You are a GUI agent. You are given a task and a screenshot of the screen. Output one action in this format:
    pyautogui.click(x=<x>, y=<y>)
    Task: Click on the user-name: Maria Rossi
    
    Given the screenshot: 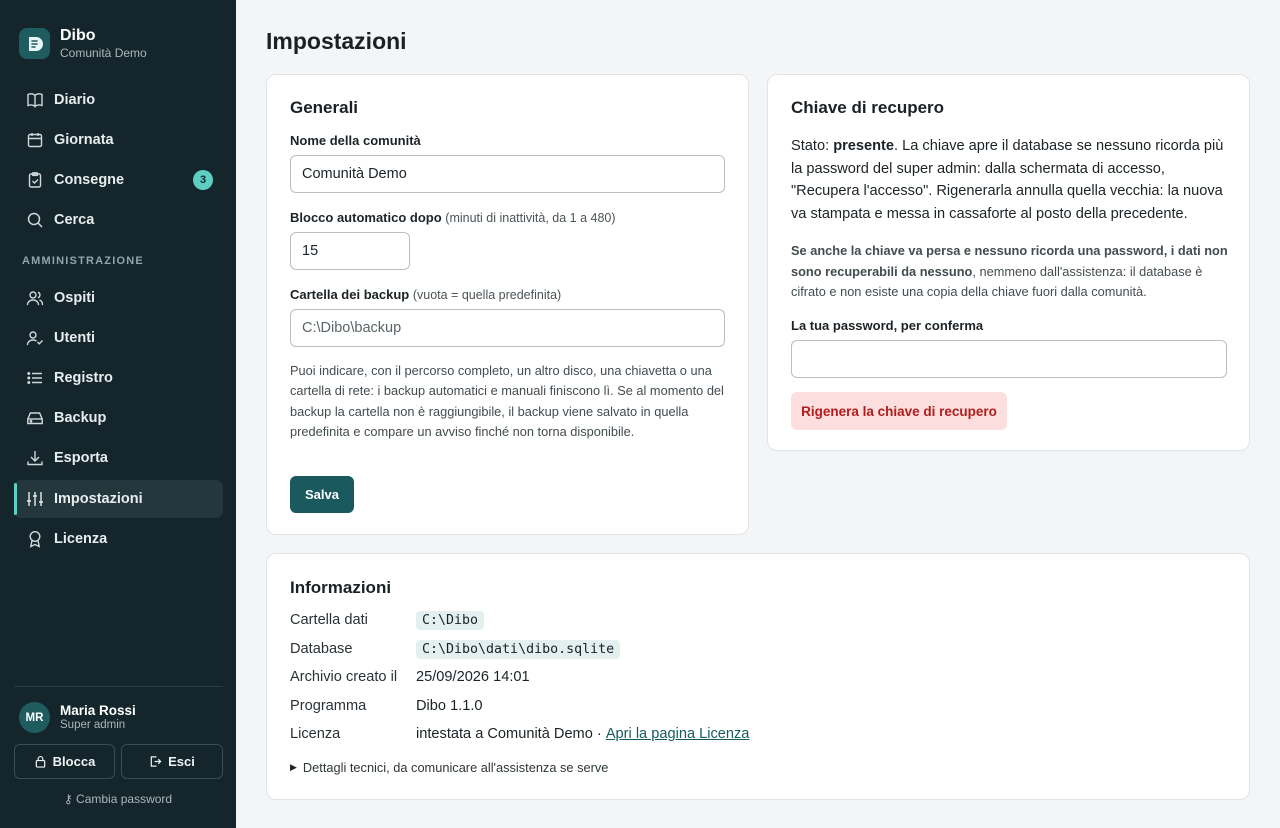 What is the action you would take?
    pyautogui.click(x=98, y=710)
    